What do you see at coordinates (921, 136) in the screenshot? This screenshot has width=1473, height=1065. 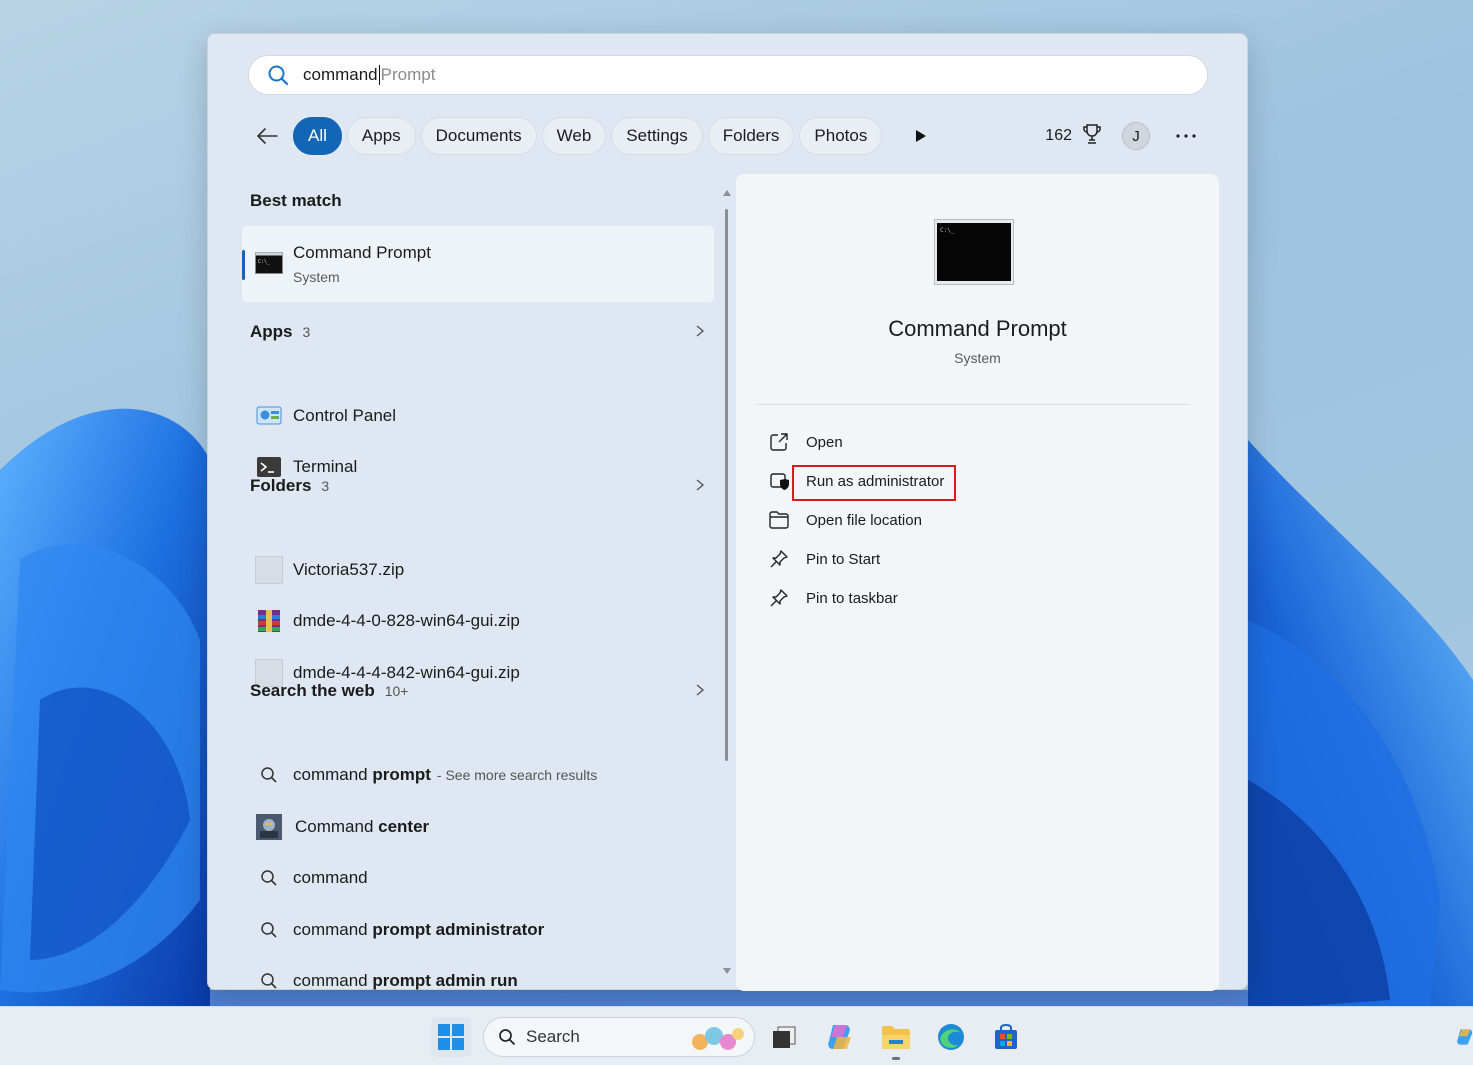 I see `more-filters-play-icon` at bounding box center [921, 136].